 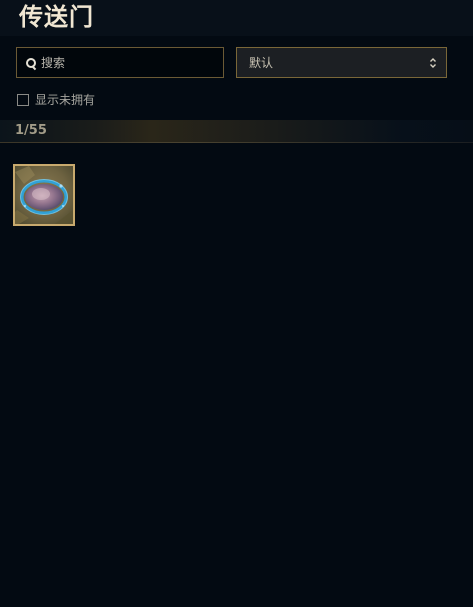 What do you see at coordinates (65, 100) in the screenshot?
I see `show-unowned-label: 显示未拥有` at bounding box center [65, 100].